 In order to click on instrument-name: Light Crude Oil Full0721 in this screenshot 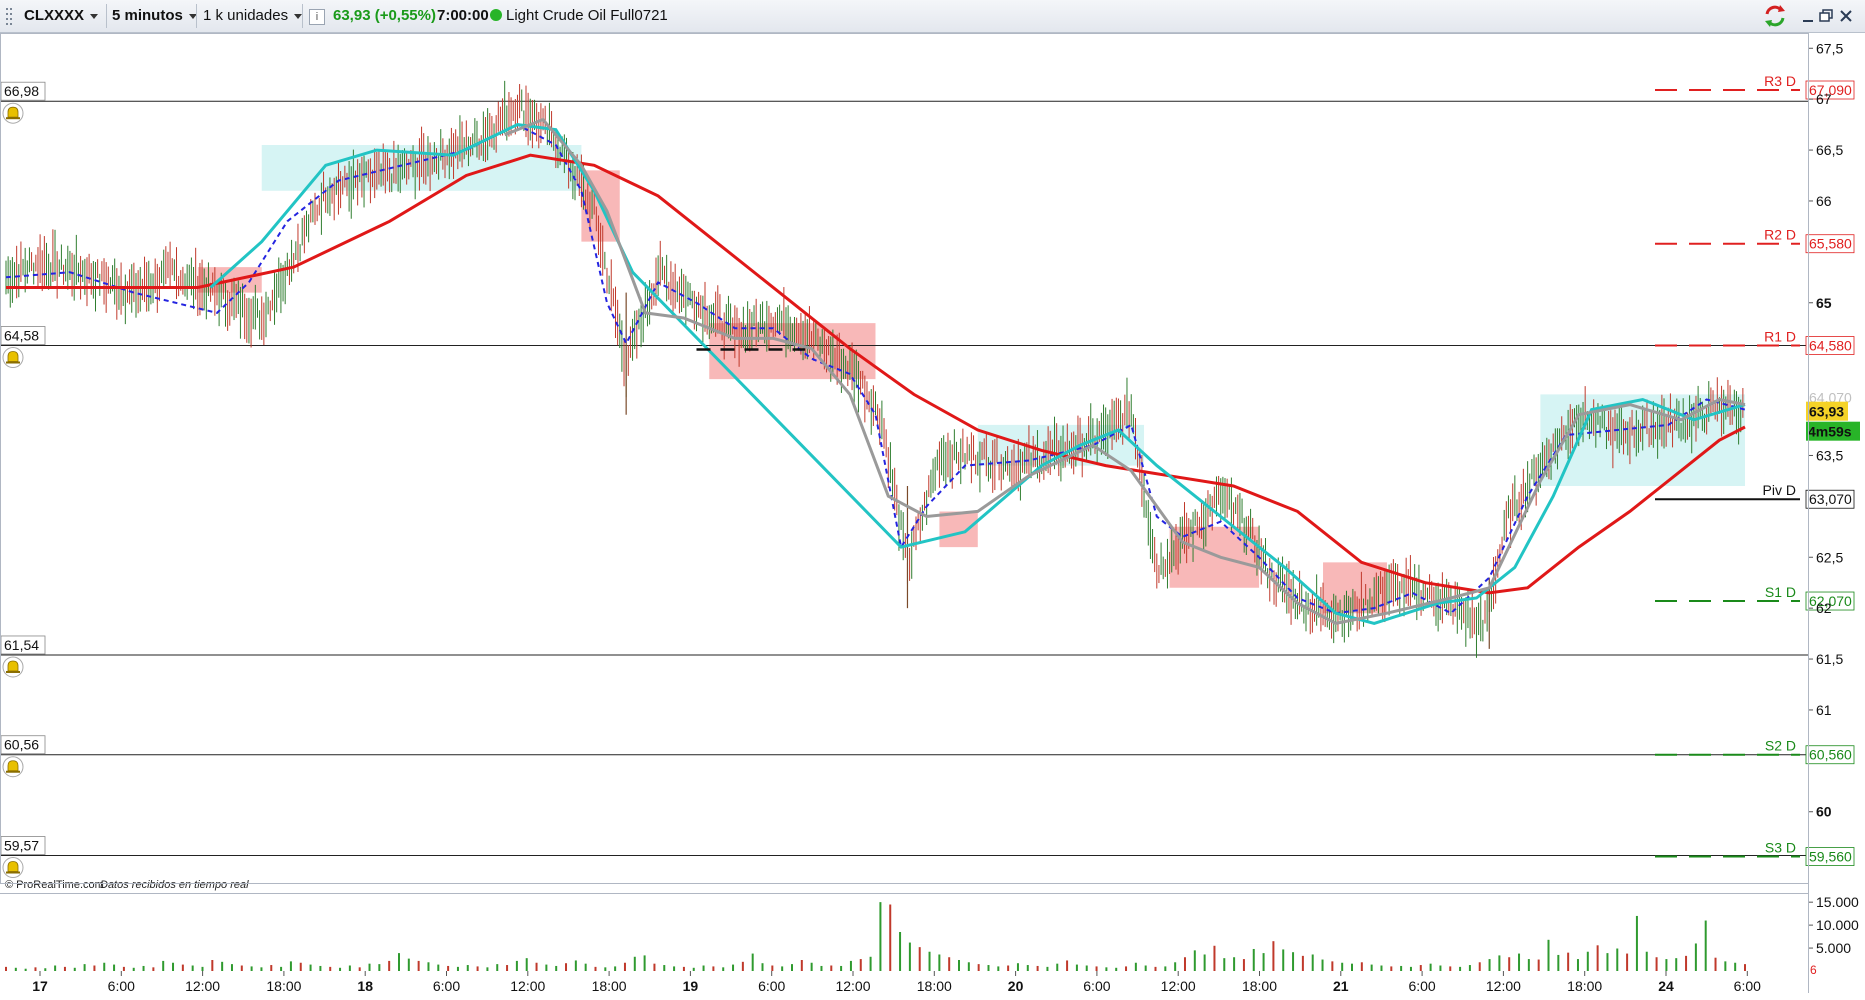, I will do `click(587, 15)`.